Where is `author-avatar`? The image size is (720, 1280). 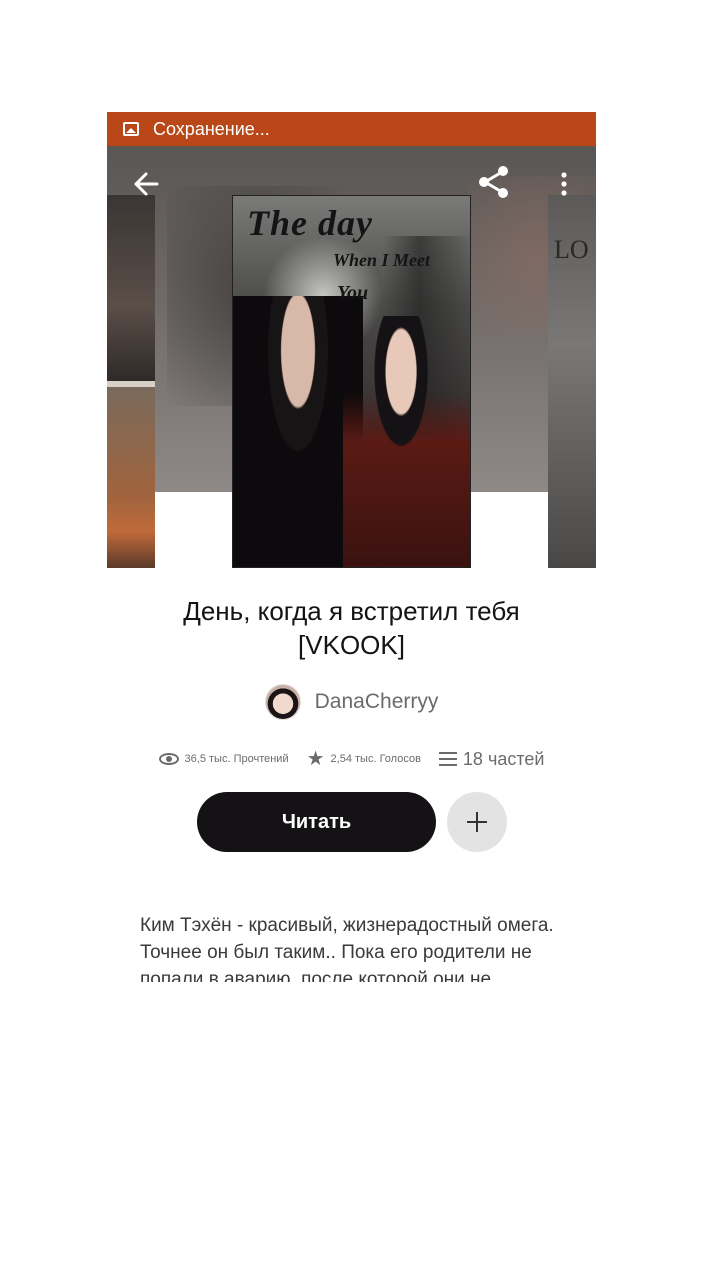 author-avatar is located at coordinates (282, 702).